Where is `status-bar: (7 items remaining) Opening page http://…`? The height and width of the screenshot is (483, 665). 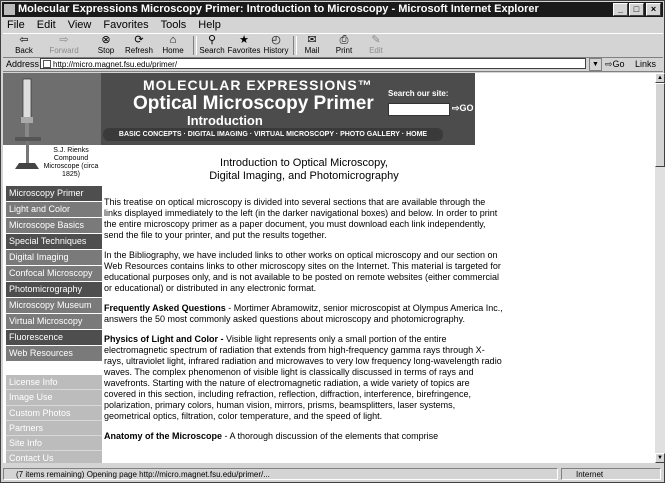 status-bar: (7 items remaining) Opening page http://… is located at coordinates (333, 474).